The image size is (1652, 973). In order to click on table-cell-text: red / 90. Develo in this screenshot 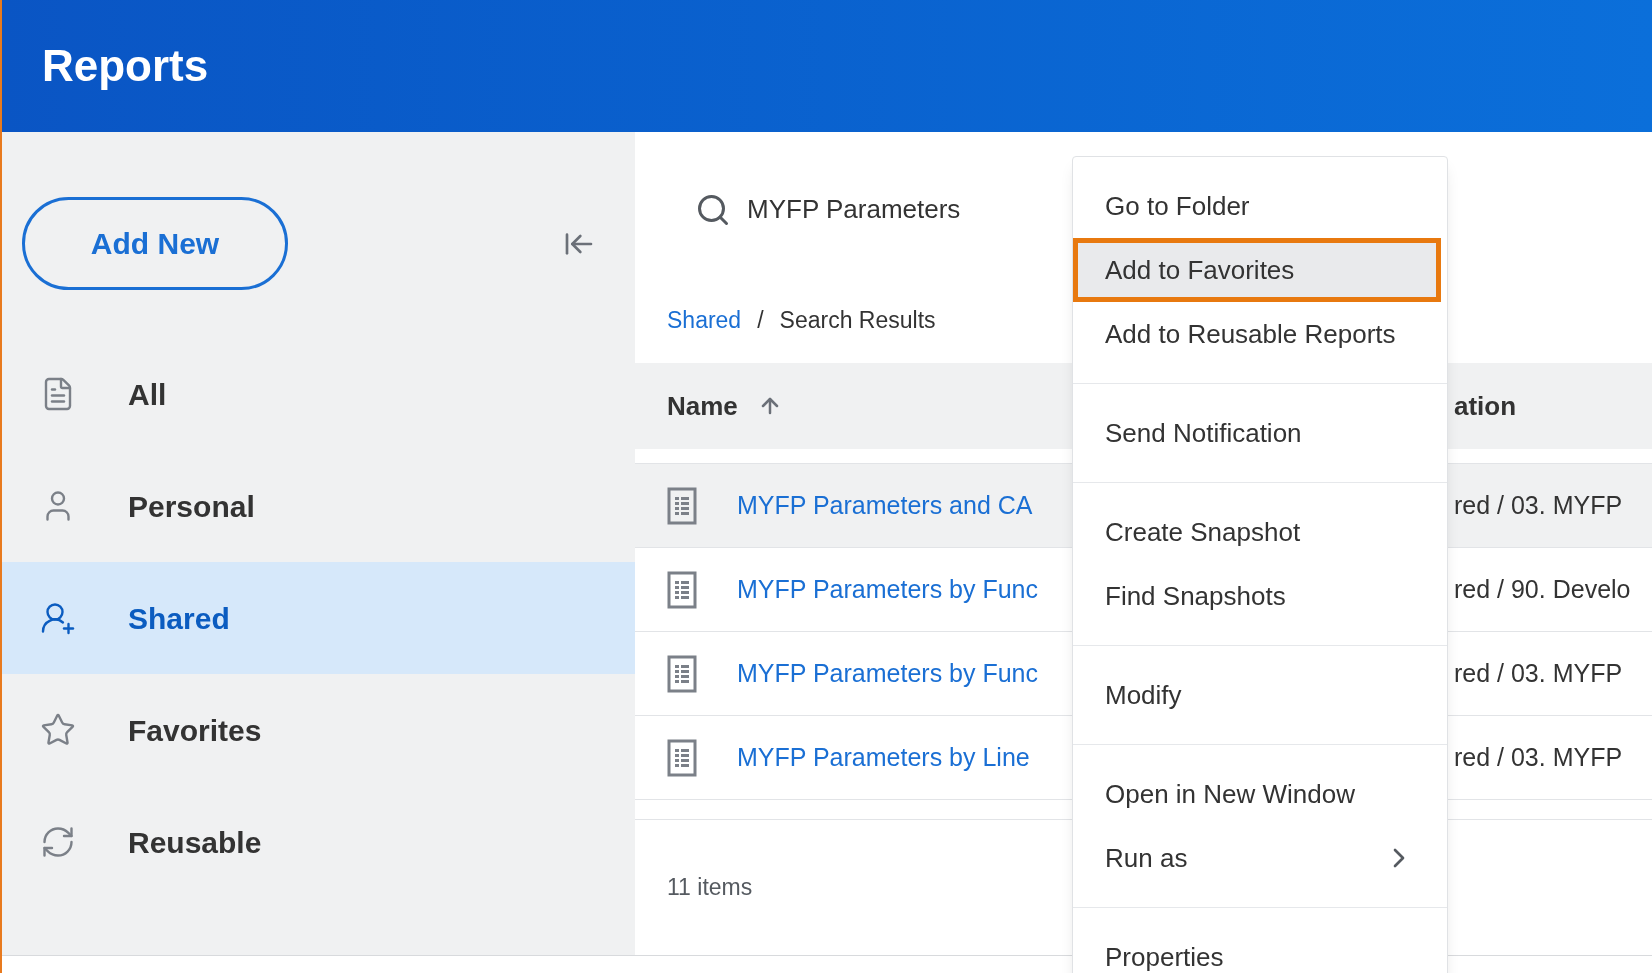, I will do `click(1543, 589)`.